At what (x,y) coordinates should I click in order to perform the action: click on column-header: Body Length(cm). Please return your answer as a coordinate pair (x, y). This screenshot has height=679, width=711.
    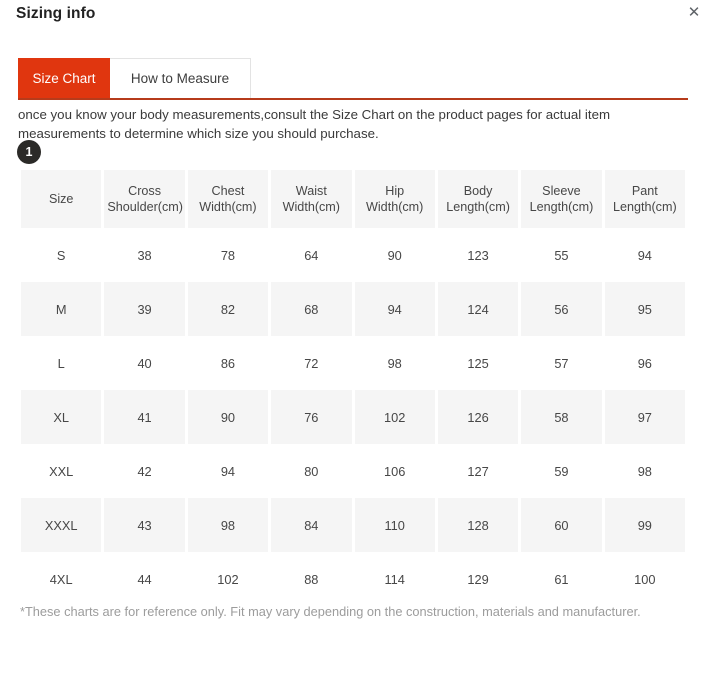
    Looking at the image, I should click on (478, 199).